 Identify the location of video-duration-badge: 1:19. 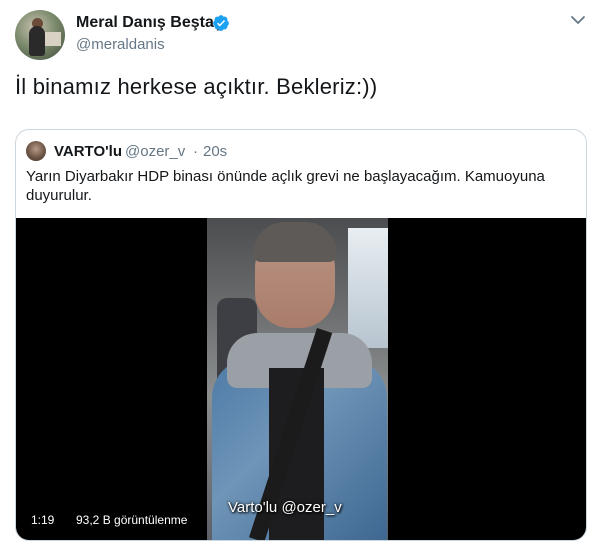
(43, 520).